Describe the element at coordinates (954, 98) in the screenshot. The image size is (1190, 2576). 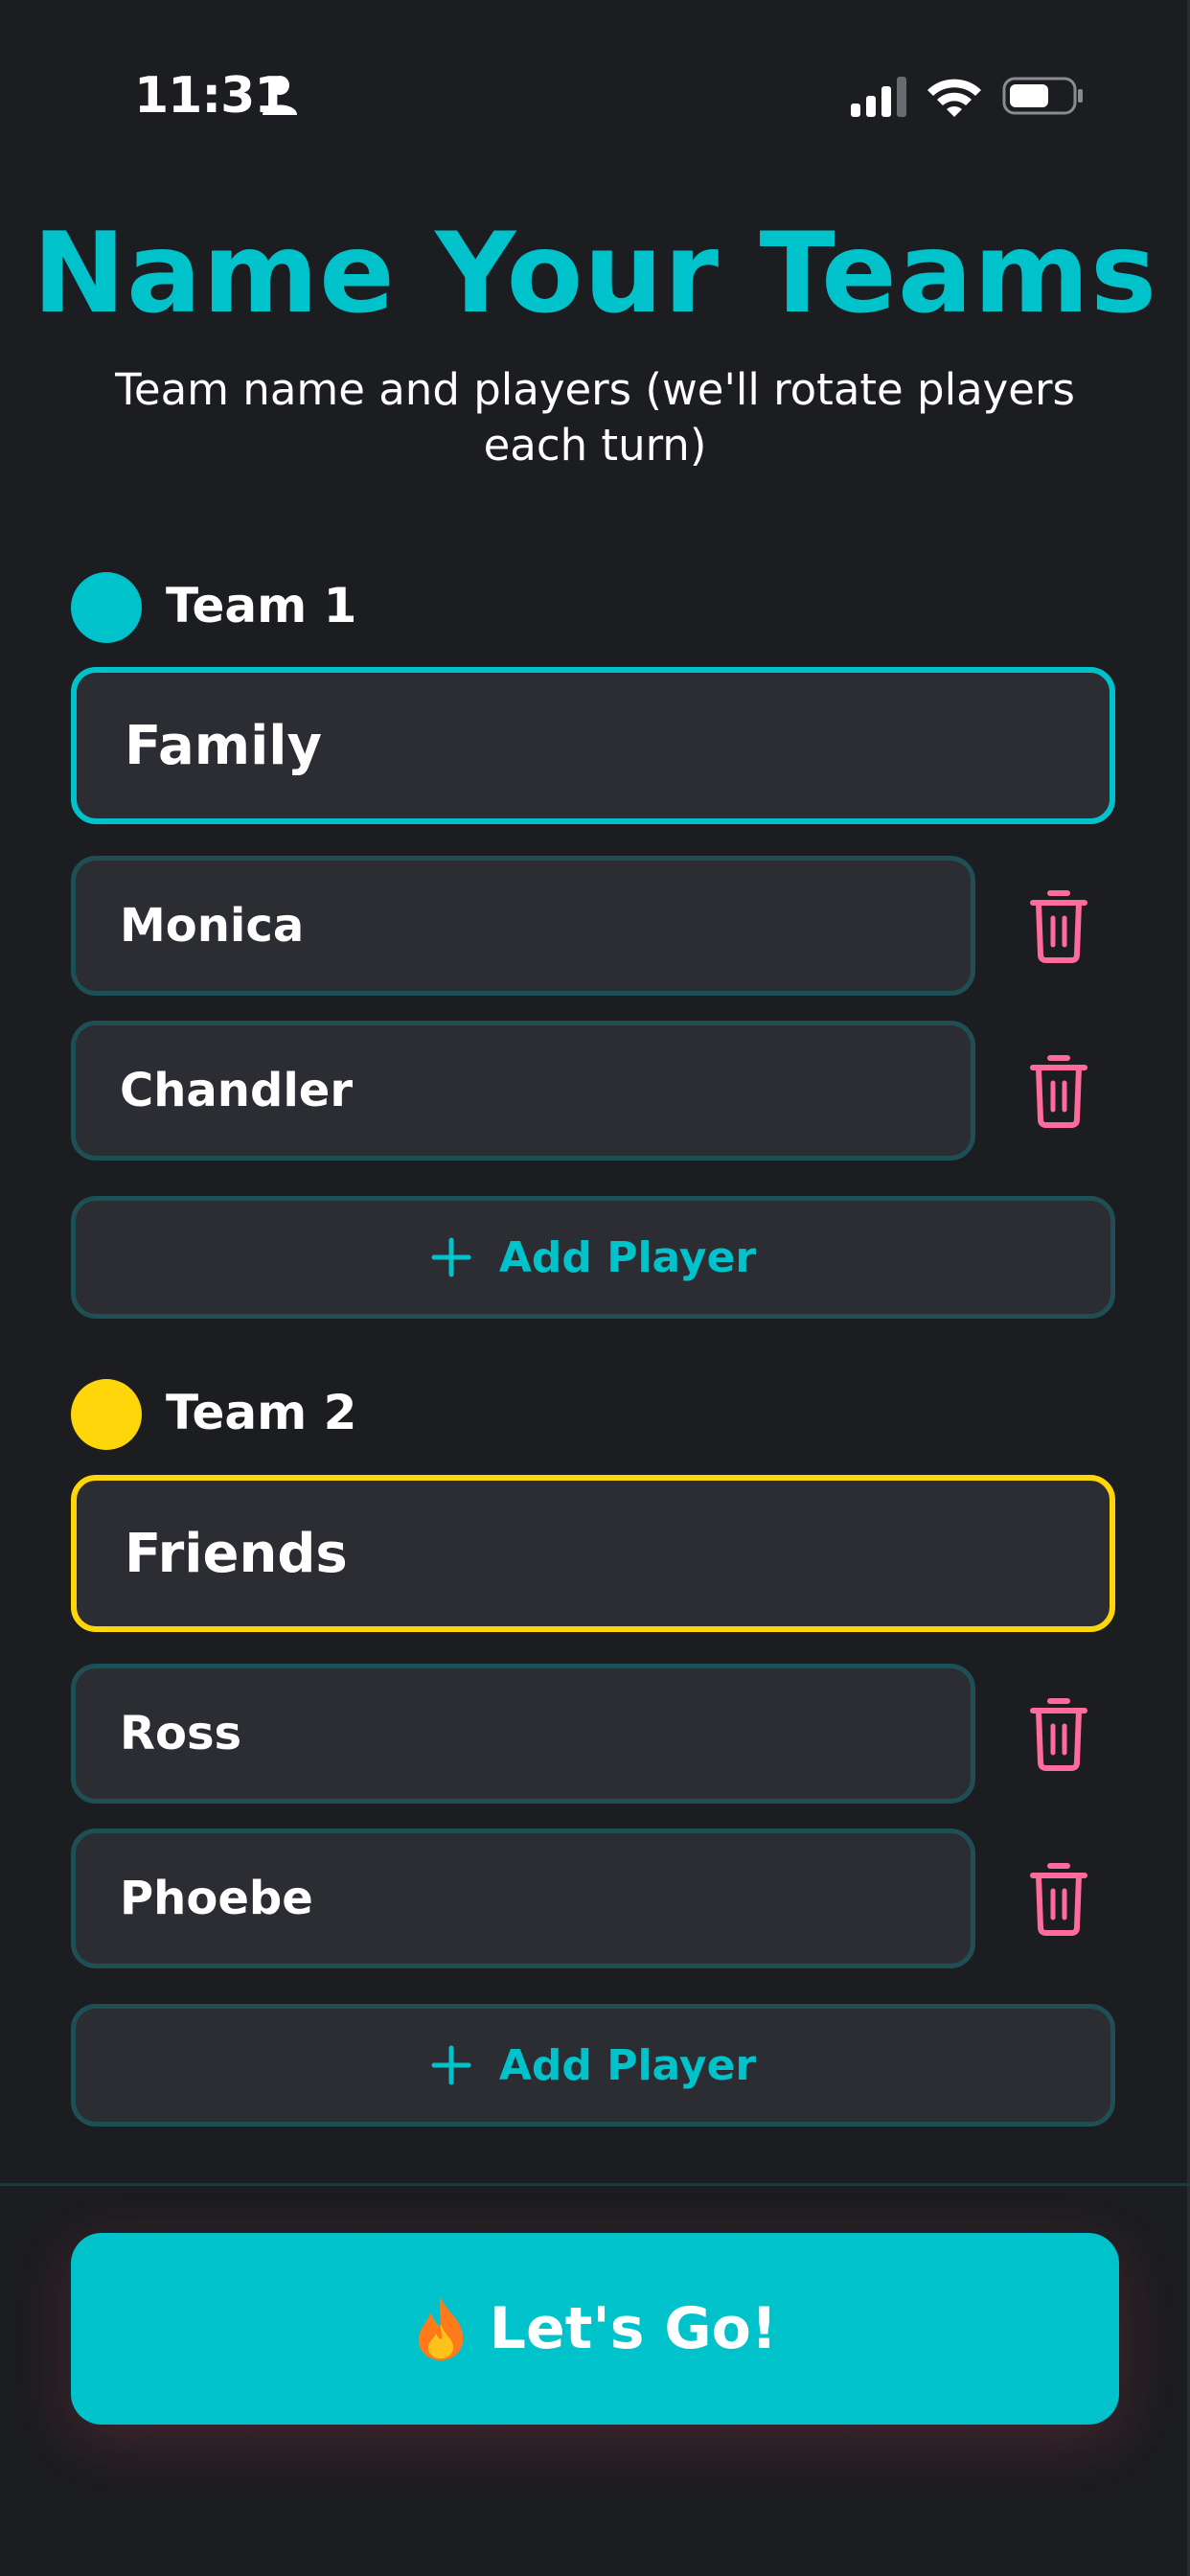
I see `wifi-icon` at that location.